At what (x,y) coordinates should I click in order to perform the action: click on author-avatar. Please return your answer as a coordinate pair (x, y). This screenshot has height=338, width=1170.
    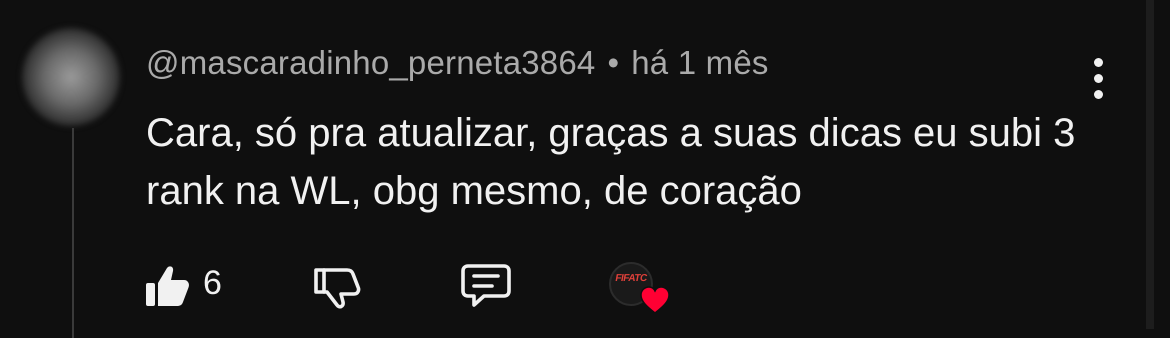
    Looking at the image, I should click on (71, 77).